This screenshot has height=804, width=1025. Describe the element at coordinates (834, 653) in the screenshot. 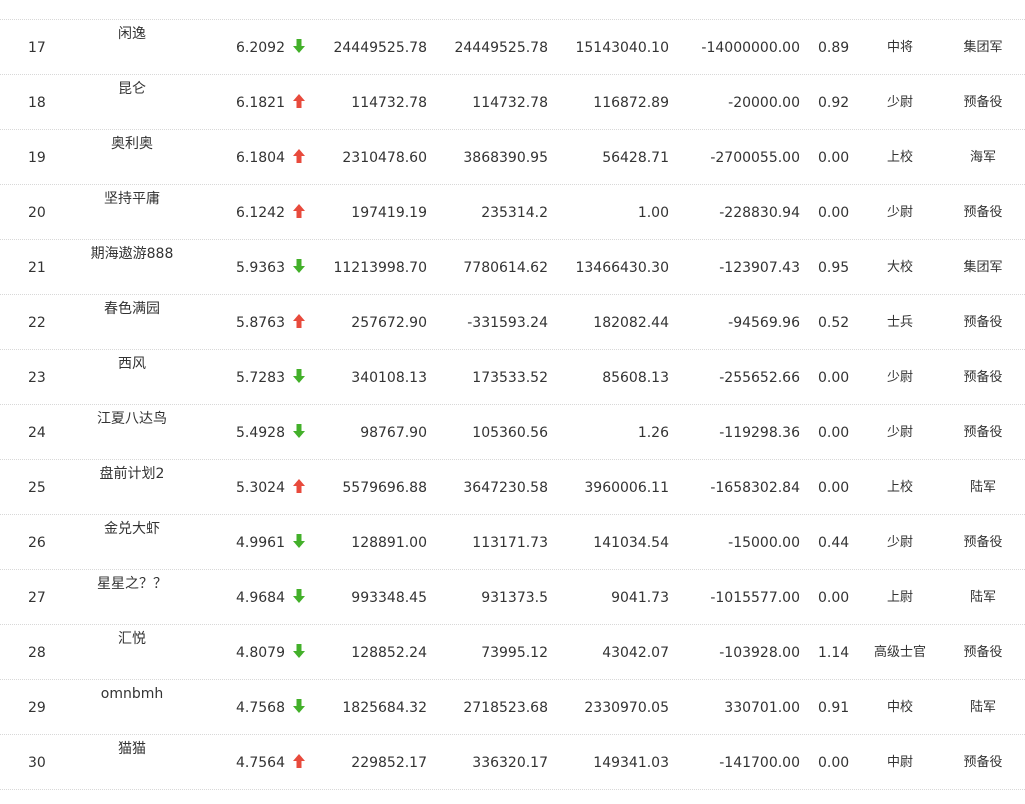

I see `ratio-value: 1.14` at that location.